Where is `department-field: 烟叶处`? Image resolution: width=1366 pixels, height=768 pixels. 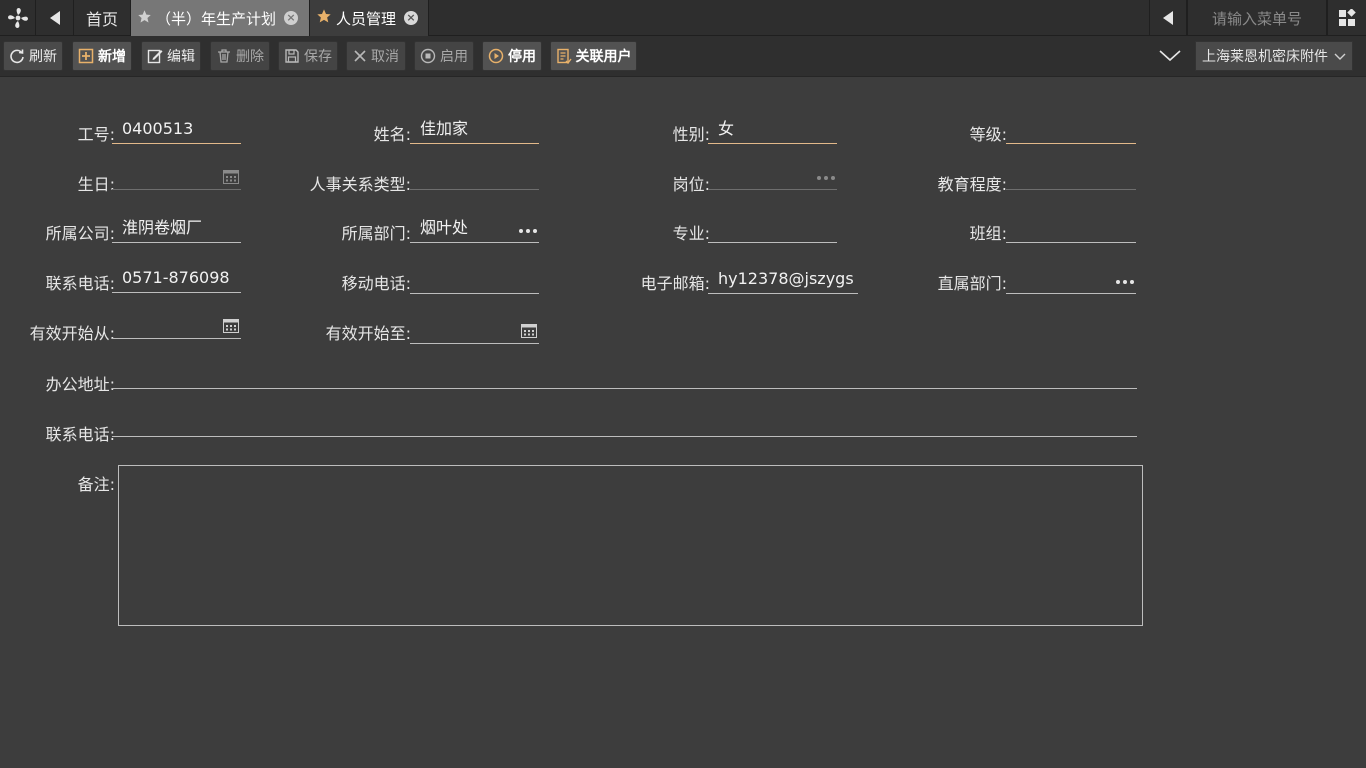 department-field: 烟叶处 is located at coordinates (474, 229).